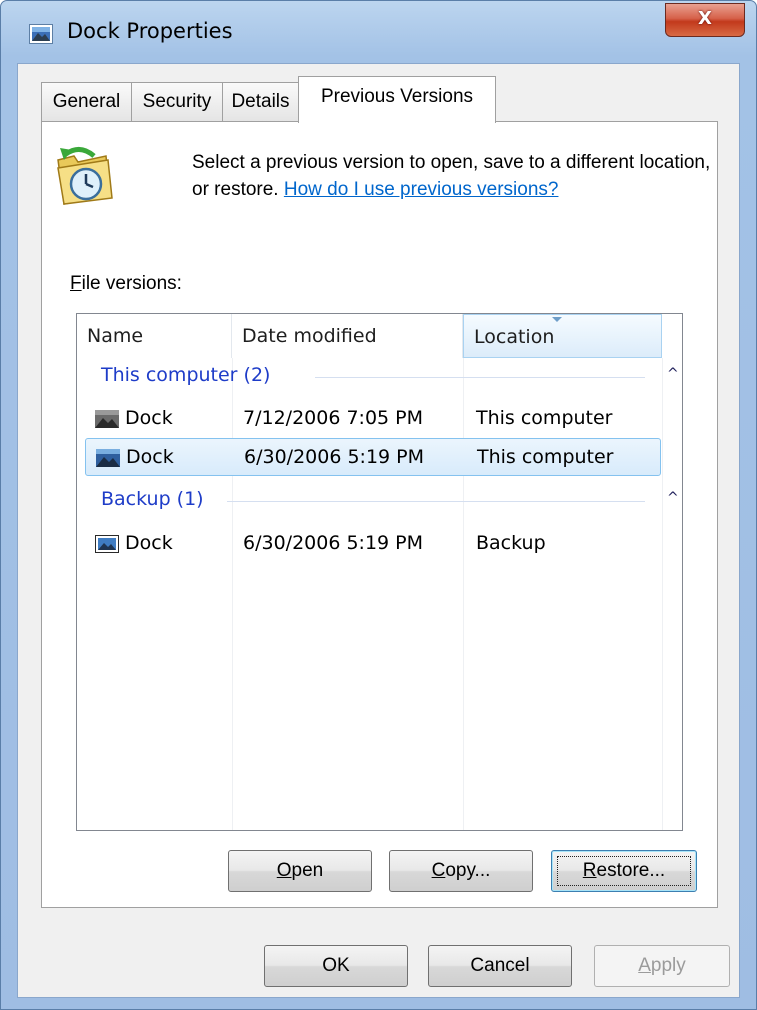 The image size is (757, 1010). Describe the element at coordinates (705, 20) in the screenshot. I see `close-button: X` at that location.